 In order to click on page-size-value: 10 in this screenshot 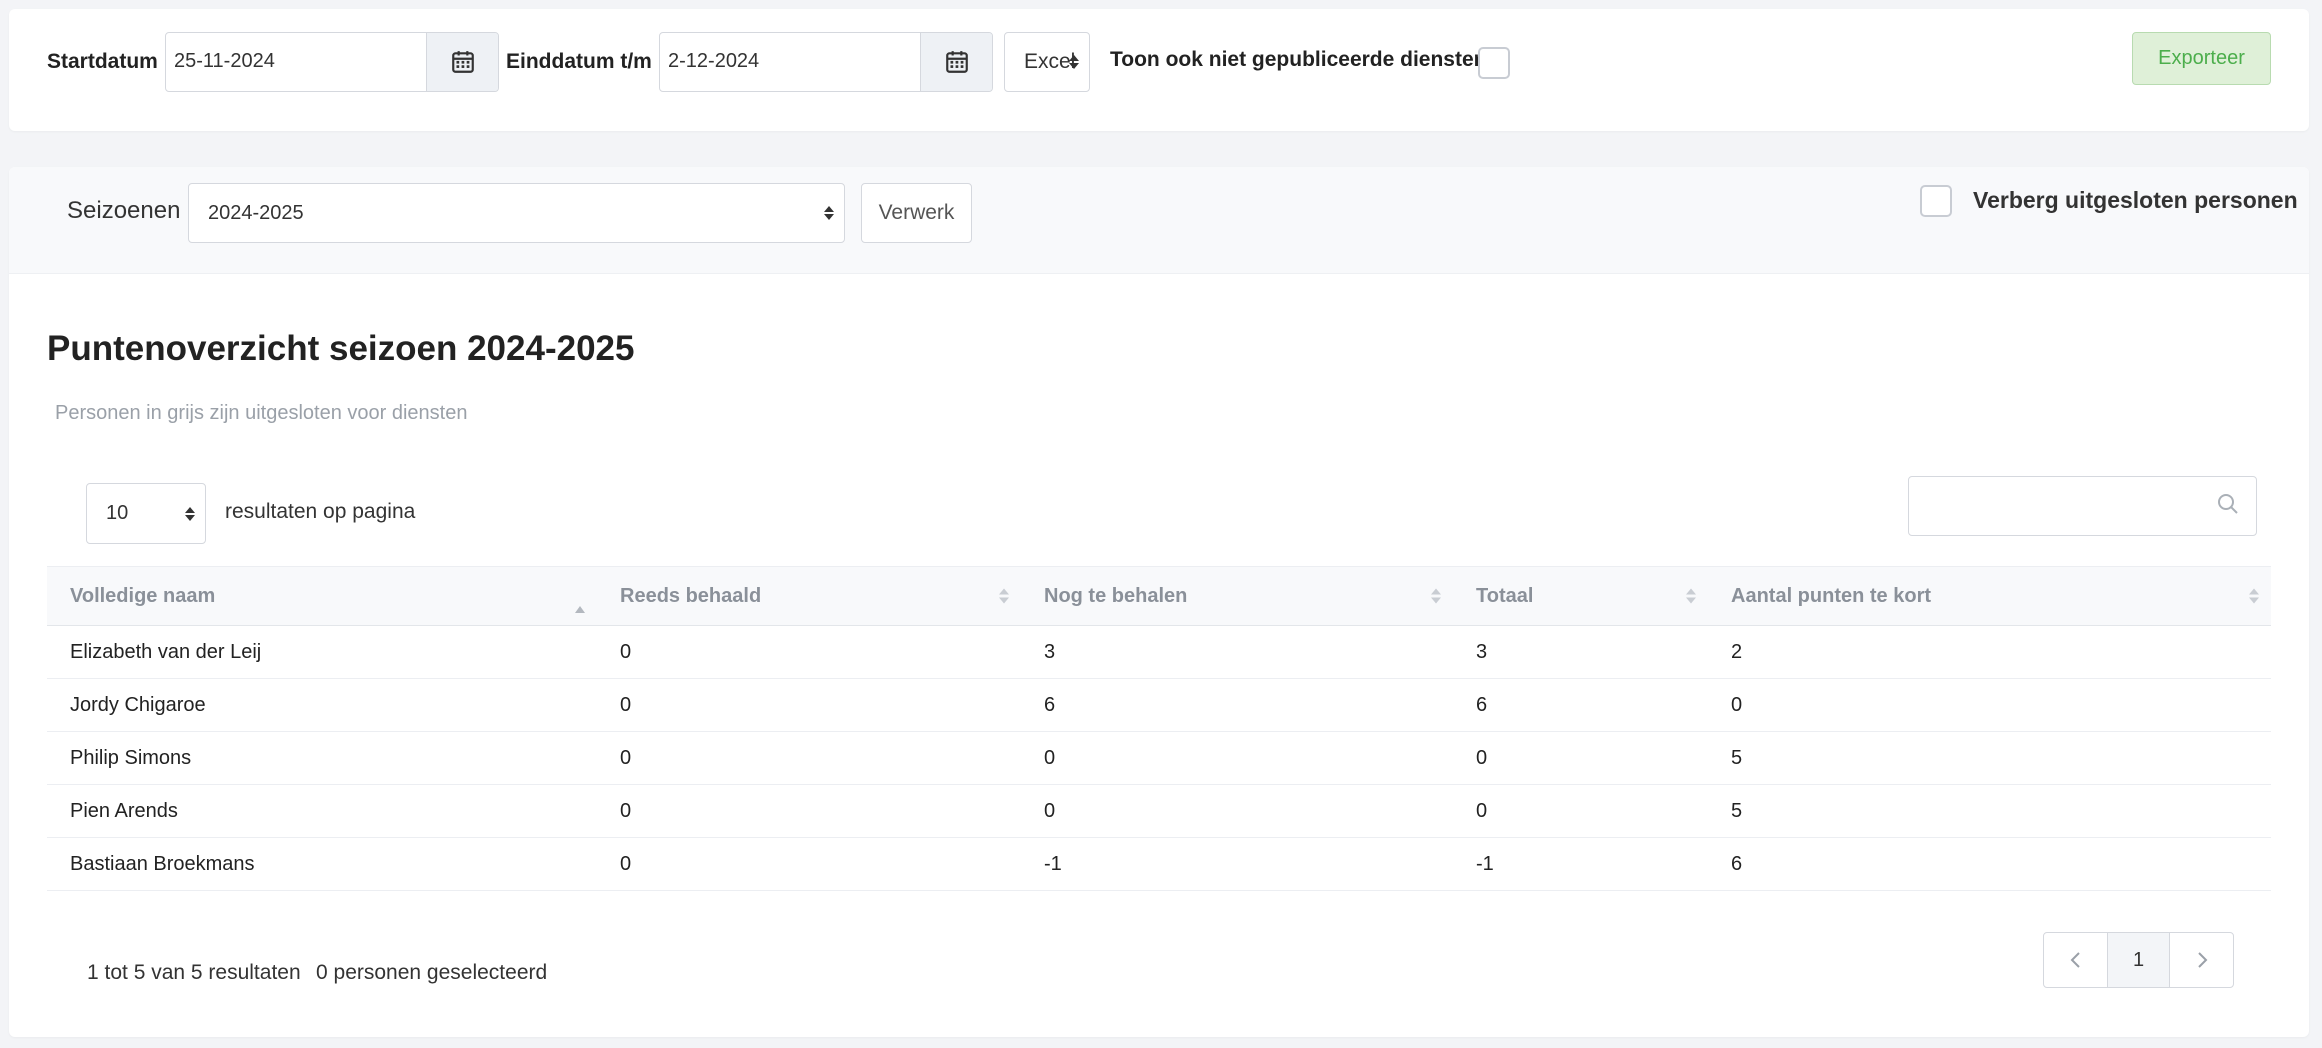, I will do `click(117, 513)`.